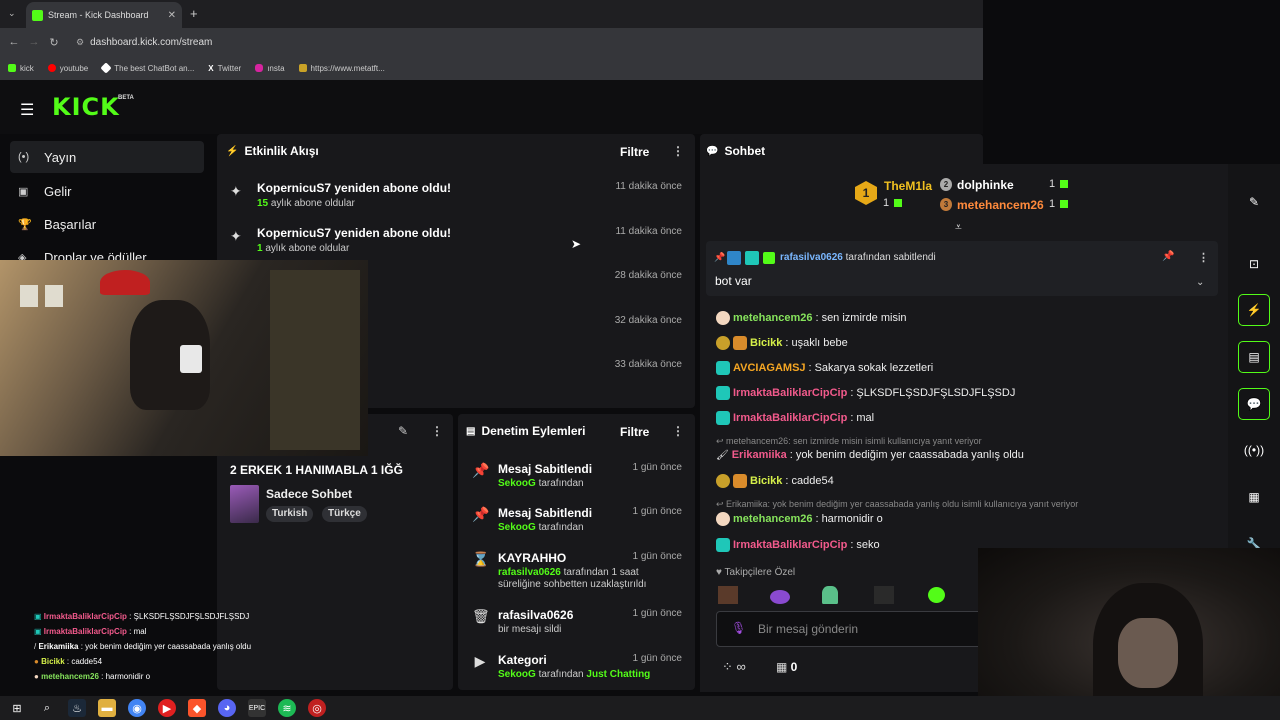  I want to click on app-header, so click(491, 107).